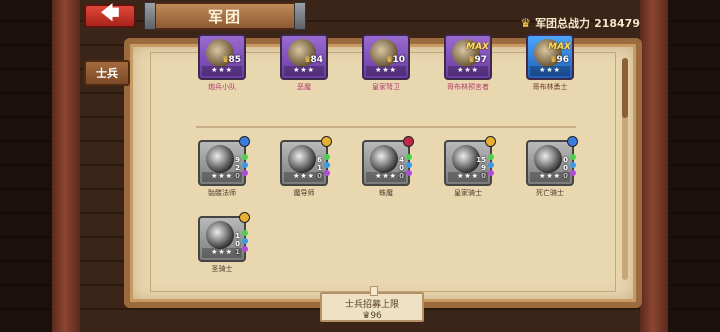 The image size is (720, 332). Describe the element at coordinates (617, 23) in the screenshot. I see `power-value: 218479` at that location.